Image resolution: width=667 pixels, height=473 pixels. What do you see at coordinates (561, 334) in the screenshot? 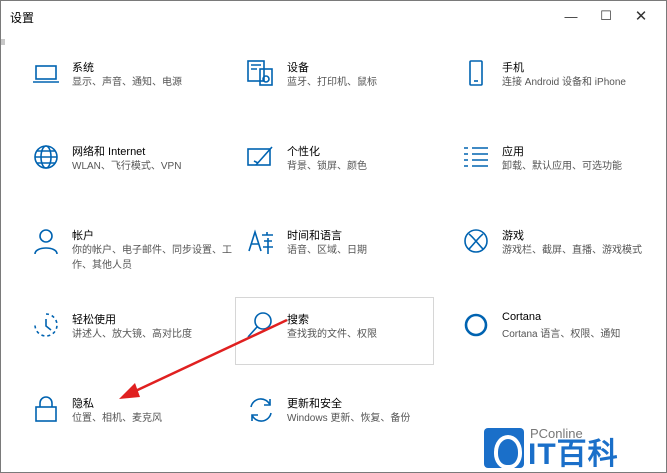
I see `tile-description: Cortana 语言、权限、通知` at bounding box center [561, 334].